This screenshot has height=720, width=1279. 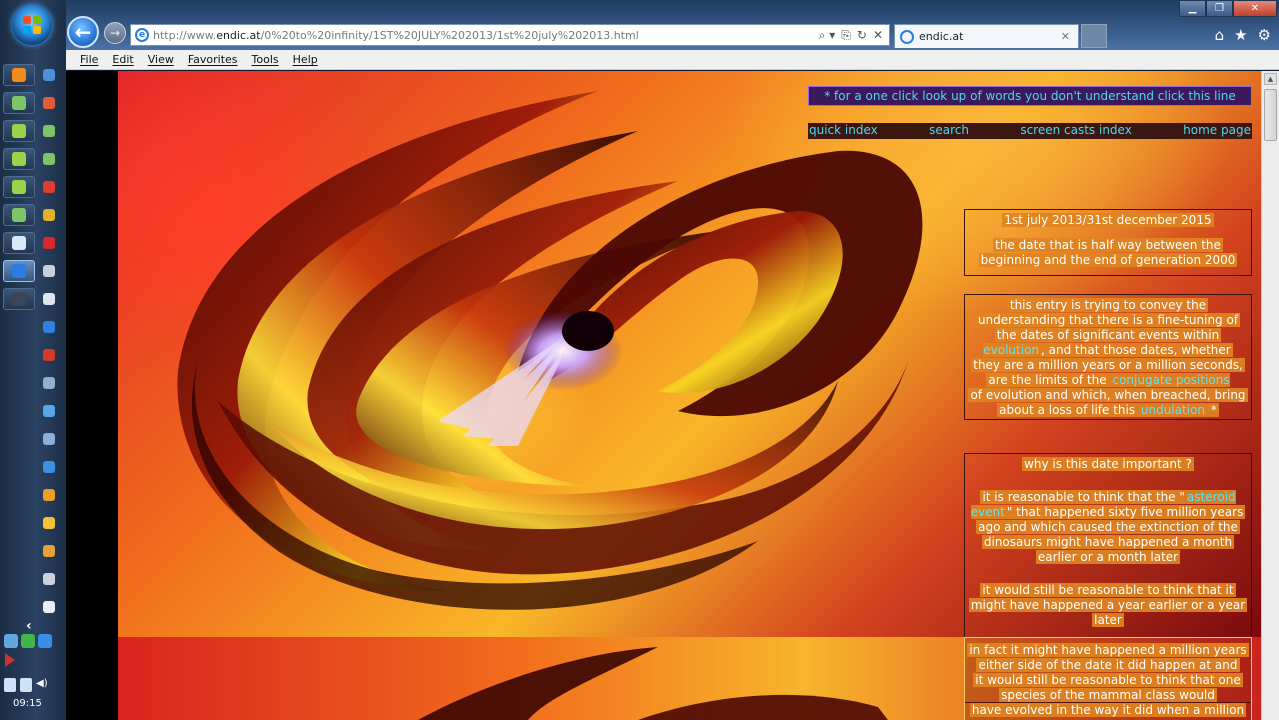 I want to click on network-icon, so click(x=26, y=685).